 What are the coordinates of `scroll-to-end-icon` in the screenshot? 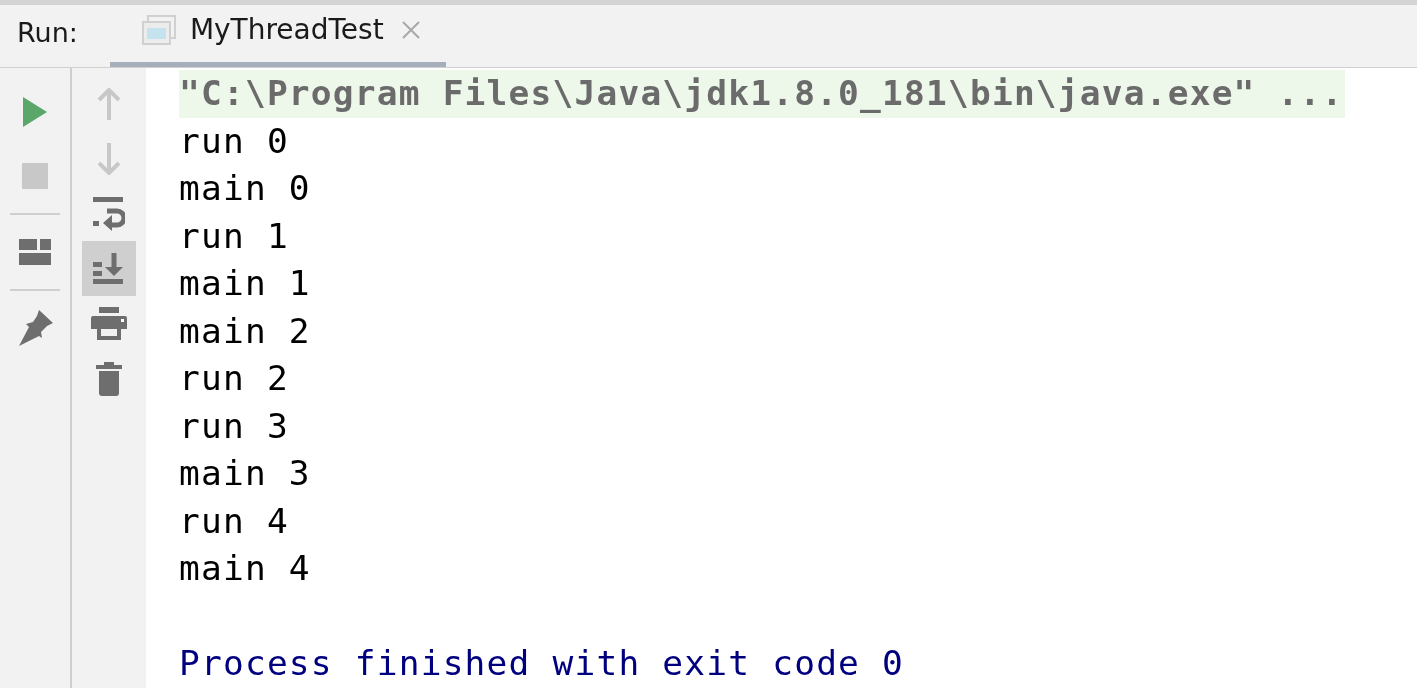 It's located at (109, 268).